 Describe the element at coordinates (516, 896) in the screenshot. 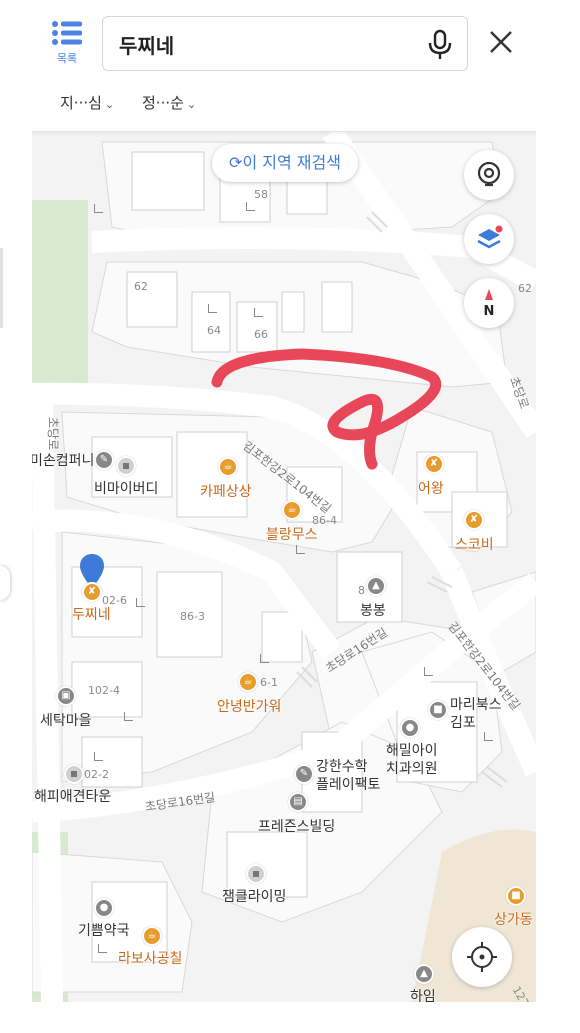

I see `shop-icon: ■` at that location.